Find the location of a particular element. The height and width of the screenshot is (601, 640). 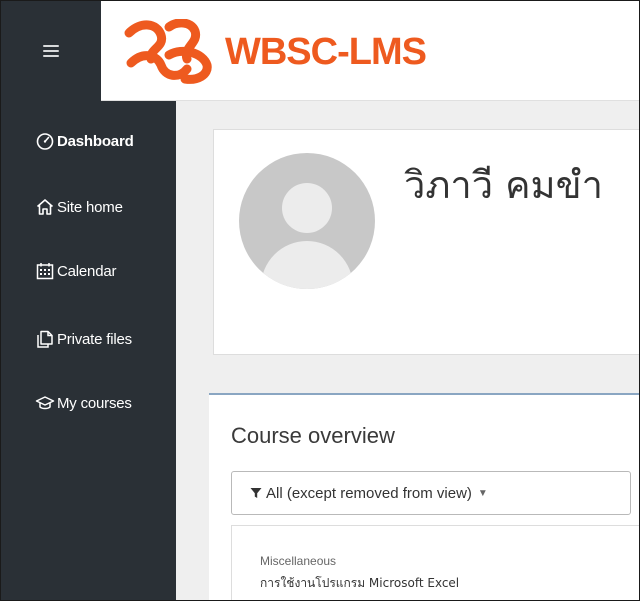

sidebar-item-private-files: Private files is located at coordinates (83, 339).